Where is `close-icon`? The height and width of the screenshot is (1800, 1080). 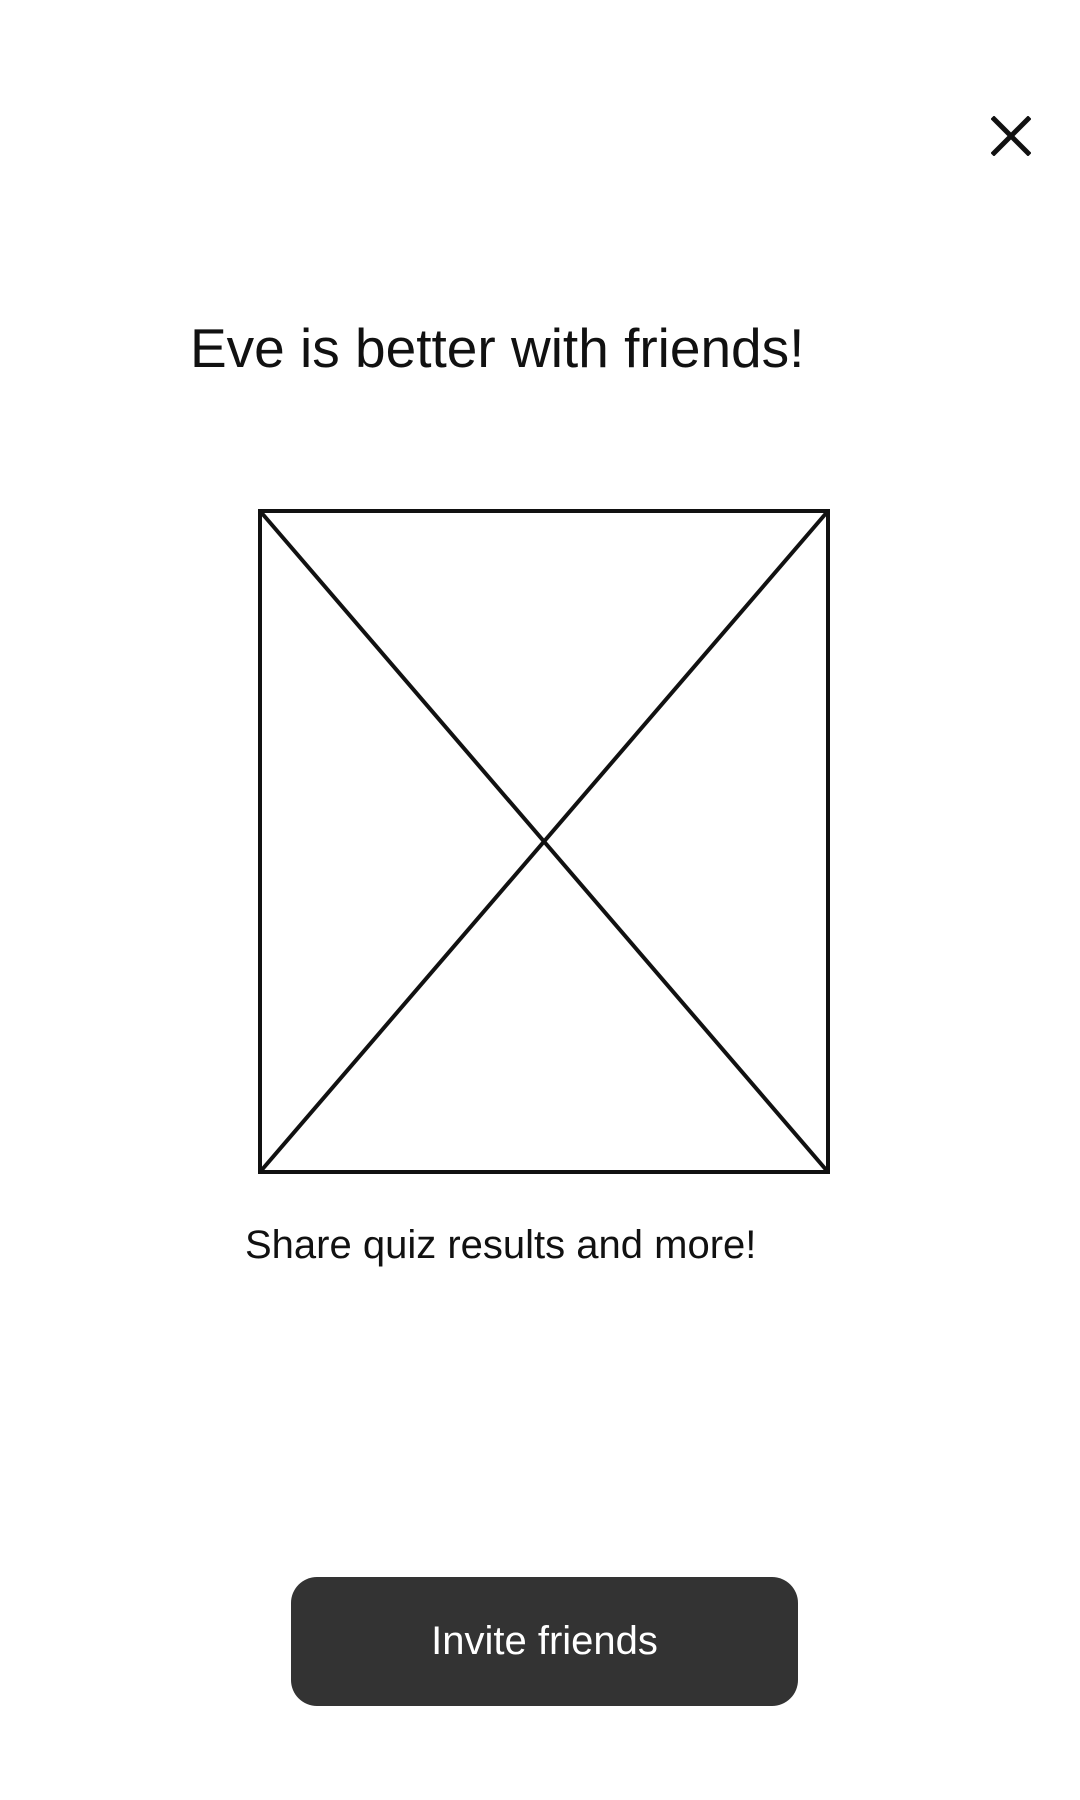 close-icon is located at coordinates (1011, 136).